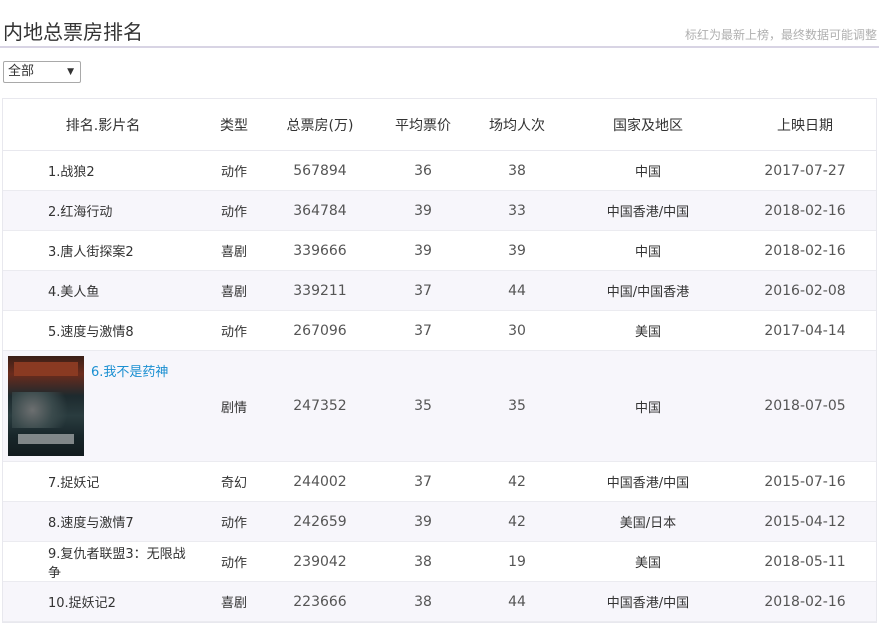 This screenshot has height=623, width=879. I want to click on col-rank-name: 排名.影片名, so click(103, 125).